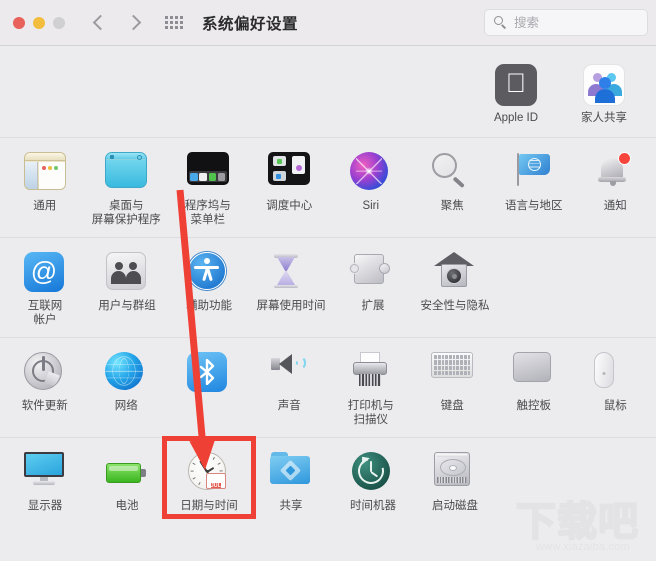  Describe the element at coordinates (291, 273) in the screenshot. I see `hourglass-icon` at that location.